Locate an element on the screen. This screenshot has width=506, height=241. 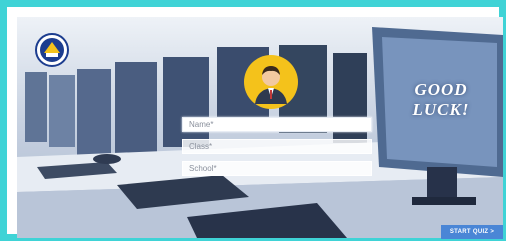
good-luck-text: GOOD LUCK! is located at coordinates (441, 100).